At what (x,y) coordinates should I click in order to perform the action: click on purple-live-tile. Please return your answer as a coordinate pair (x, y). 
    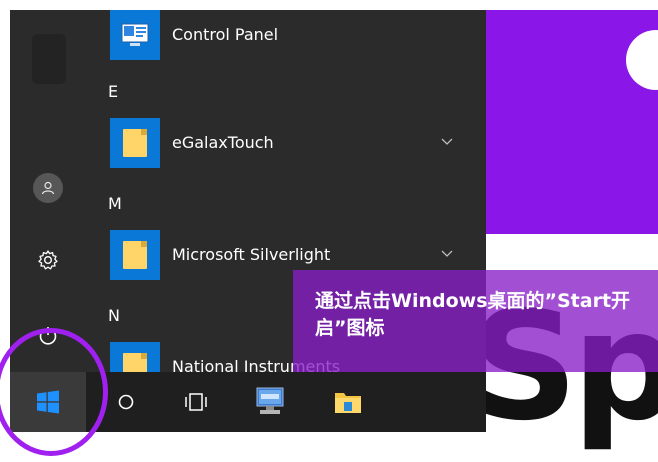
    Looking at the image, I should click on (572, 122).